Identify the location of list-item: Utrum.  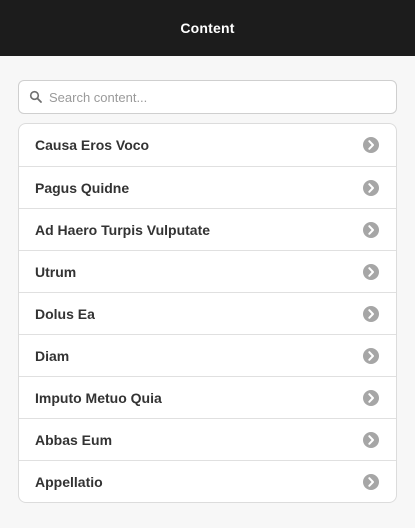
(207, 271).